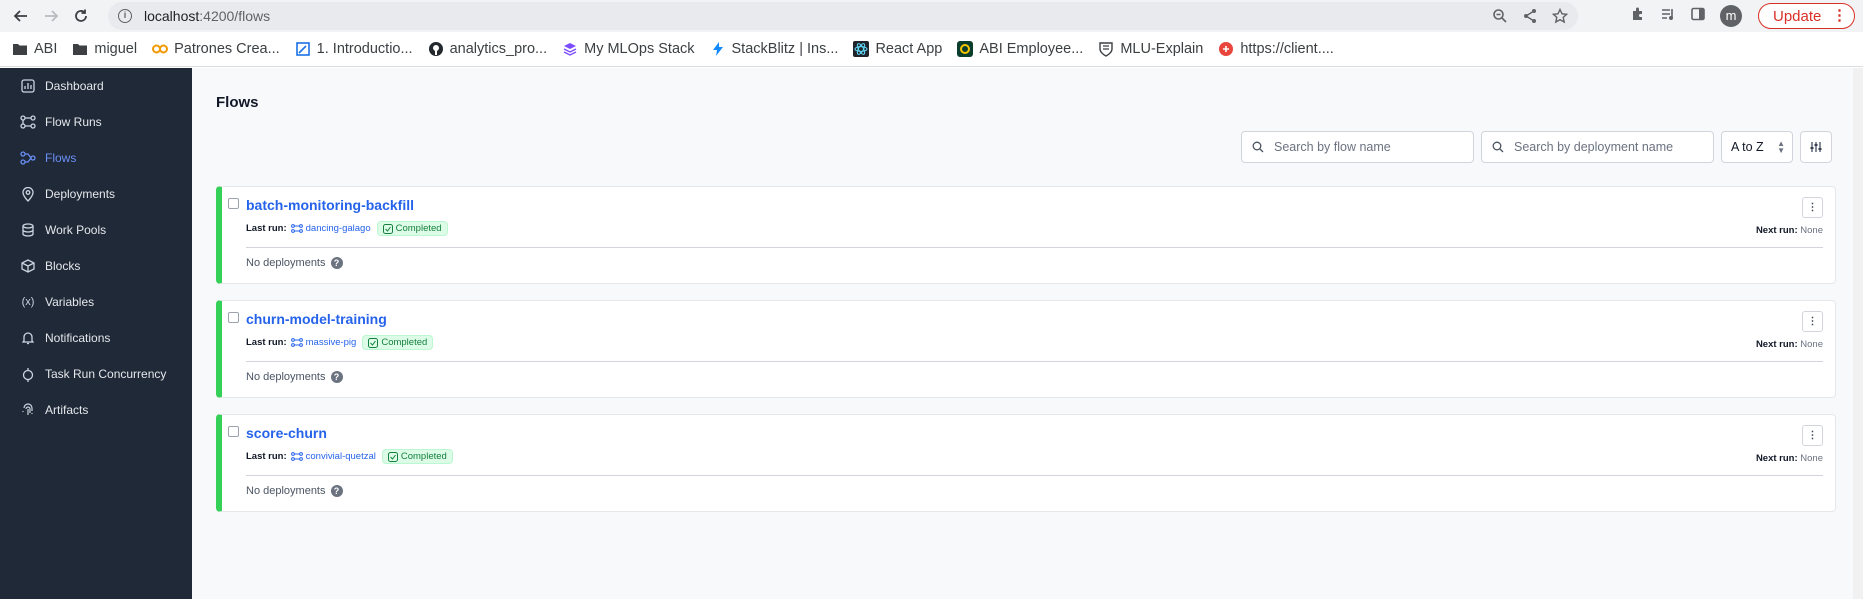 This screenshot has width=1863, height=599. What do you see at coordinates (843, 16) in the screenshot?
I see `address-bar: i localhost:4200/flows` at bounding box center [843, 16].